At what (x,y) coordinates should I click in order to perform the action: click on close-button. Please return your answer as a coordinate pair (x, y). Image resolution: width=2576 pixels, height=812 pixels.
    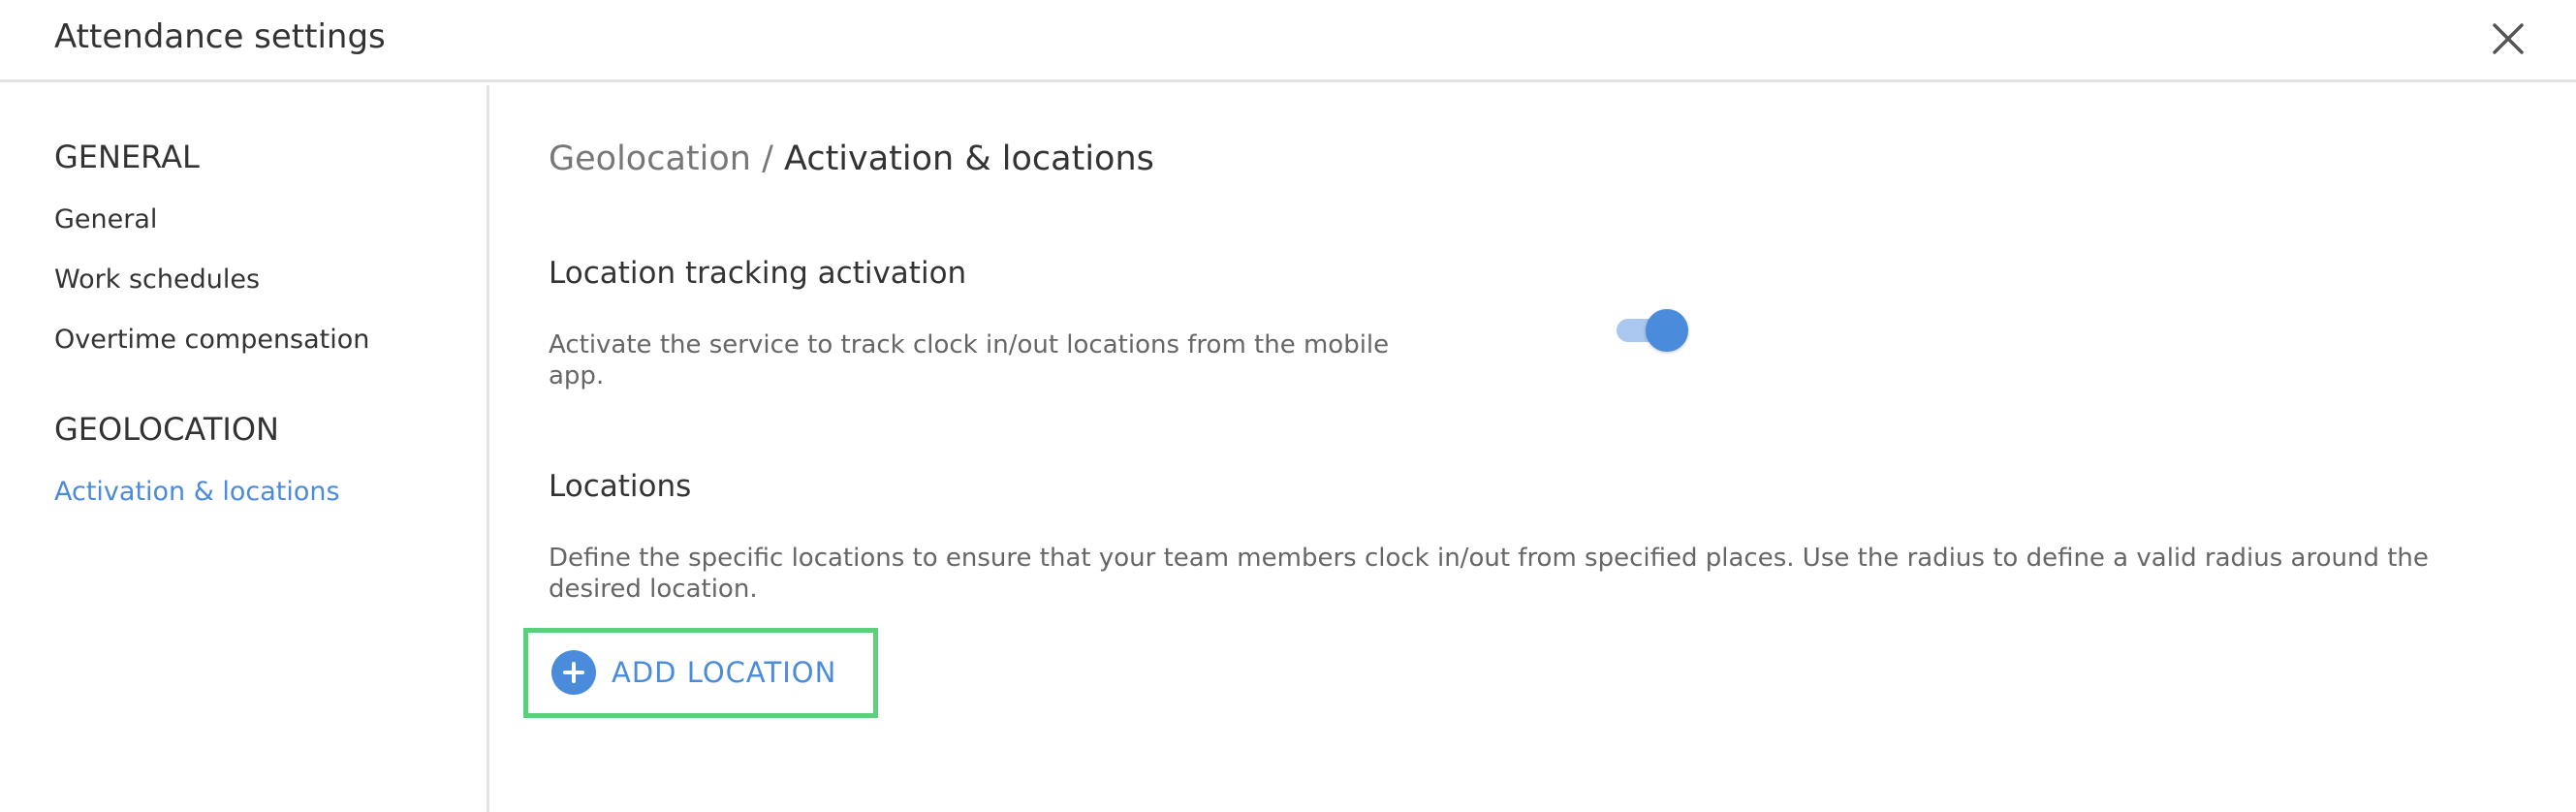
    Looking at the image, I should click on (2508, 39).